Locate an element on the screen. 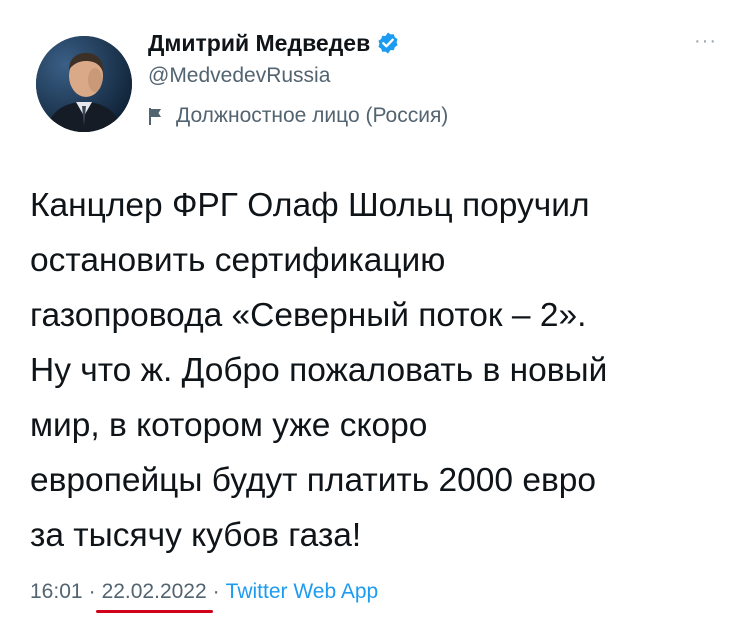 This screenshot has height=632, width=747. tweet-date: 22.02.2022 is located at coordinates (154, 596).